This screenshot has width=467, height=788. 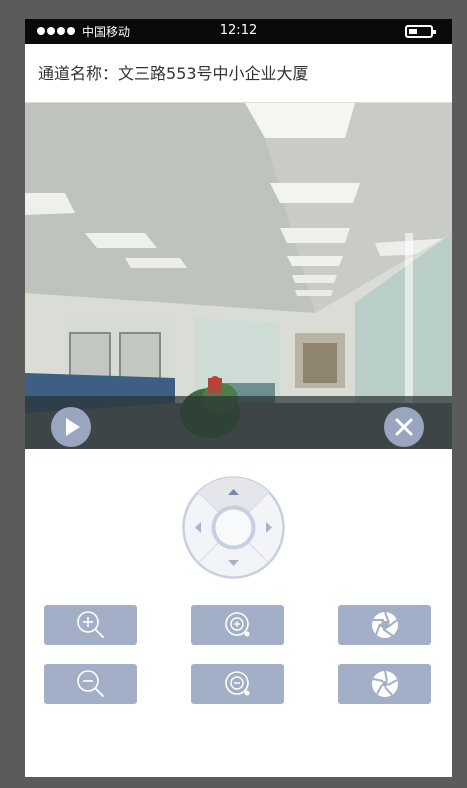 I want to click on zoom-in-icon, so click(x=90, y=624).